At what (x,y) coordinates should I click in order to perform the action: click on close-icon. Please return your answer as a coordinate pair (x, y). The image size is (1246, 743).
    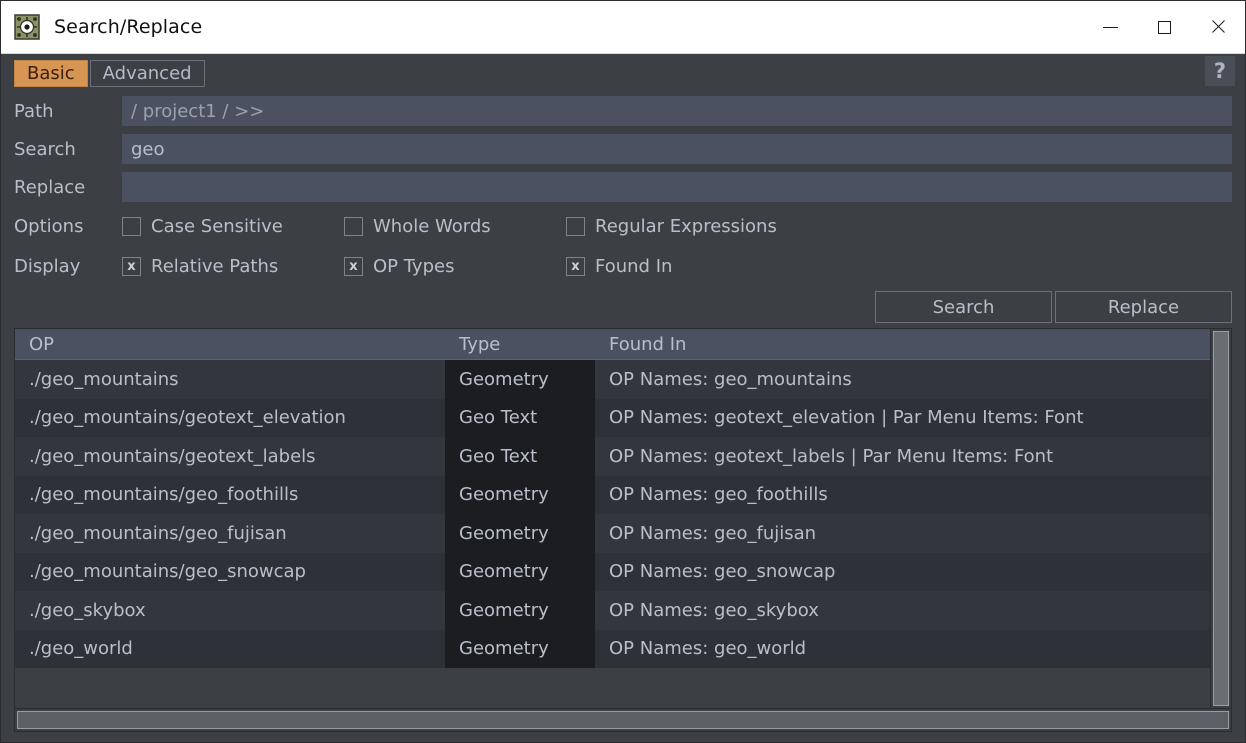
    Looking at the image, I should click on (1218, 27).